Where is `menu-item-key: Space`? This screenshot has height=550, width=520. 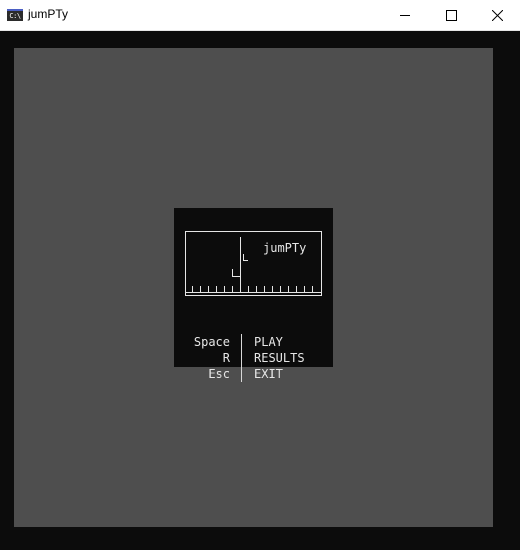
menu-item-key: Space is located at coordinates (211, 342).